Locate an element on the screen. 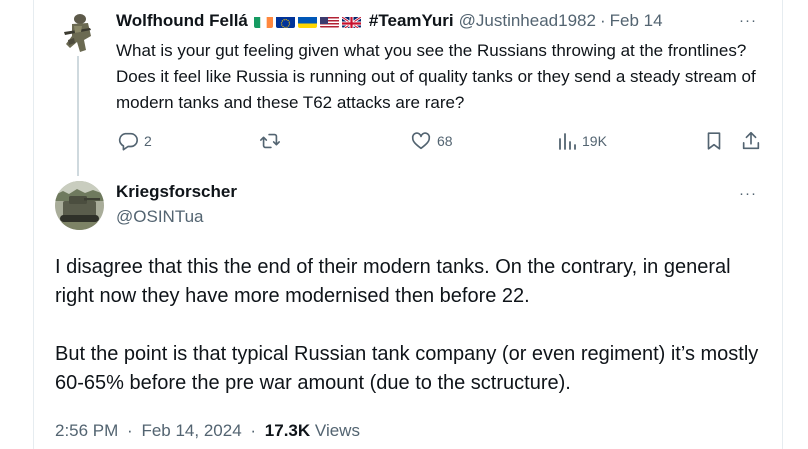 This screenshot has width=808, height=449. like-count: 68 is located at coordinates (445, 141).